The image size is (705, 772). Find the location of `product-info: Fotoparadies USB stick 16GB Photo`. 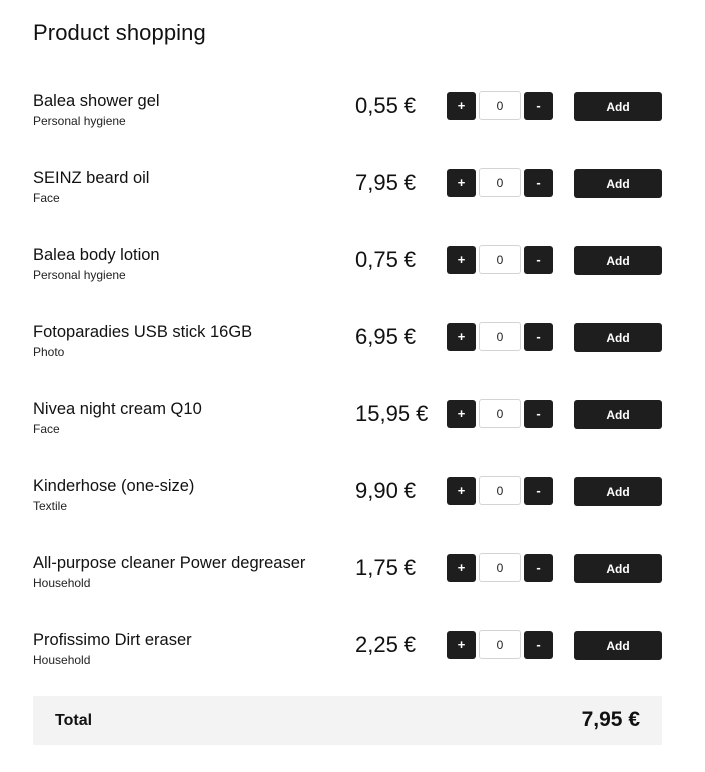

product-info: Fotoparadies USB stick 16GB Photo is located at coordinates (183, 340).